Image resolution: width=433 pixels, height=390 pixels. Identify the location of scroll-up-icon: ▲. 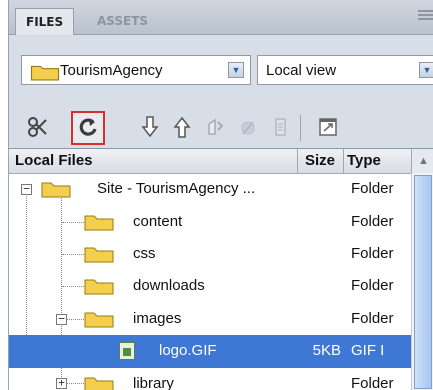
(422, 161).